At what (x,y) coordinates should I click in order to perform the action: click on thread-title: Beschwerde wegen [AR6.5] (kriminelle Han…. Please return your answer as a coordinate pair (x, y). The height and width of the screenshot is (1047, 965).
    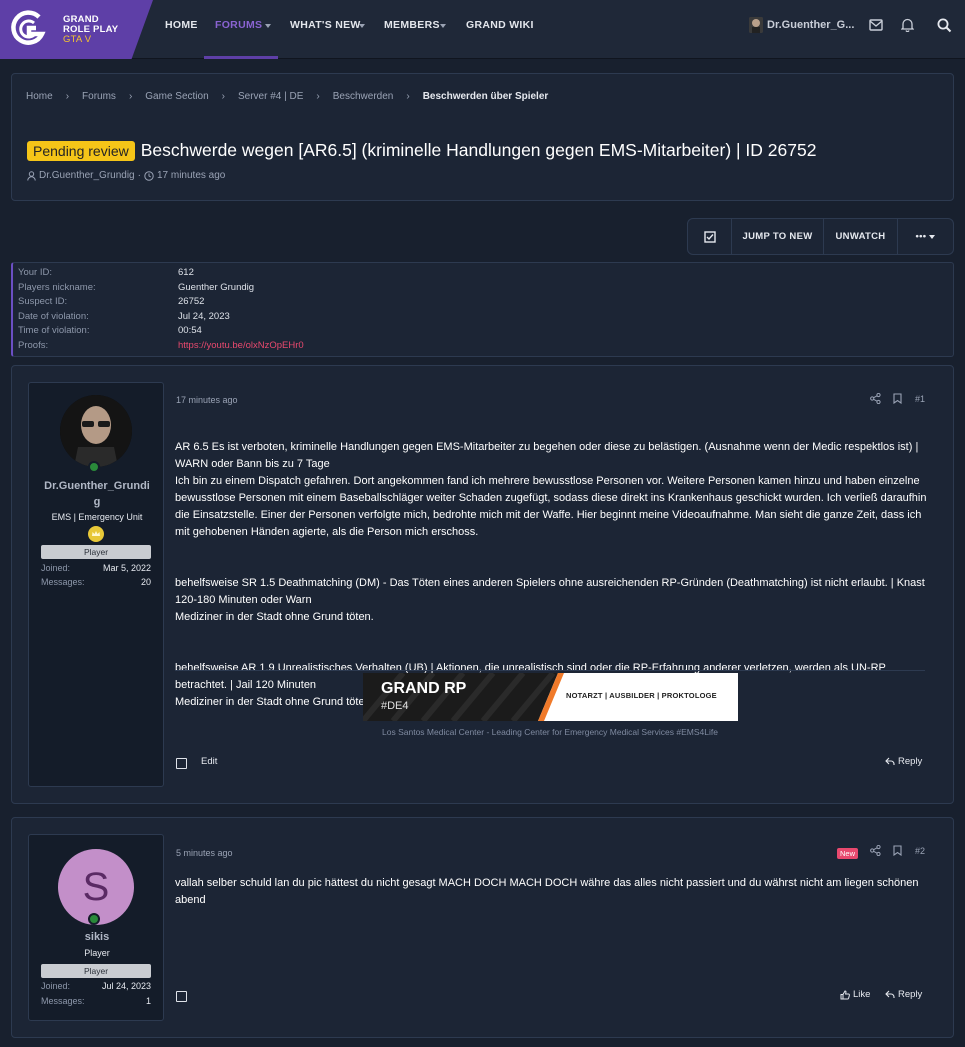
    Looking at the image, I should click on (478, 150).